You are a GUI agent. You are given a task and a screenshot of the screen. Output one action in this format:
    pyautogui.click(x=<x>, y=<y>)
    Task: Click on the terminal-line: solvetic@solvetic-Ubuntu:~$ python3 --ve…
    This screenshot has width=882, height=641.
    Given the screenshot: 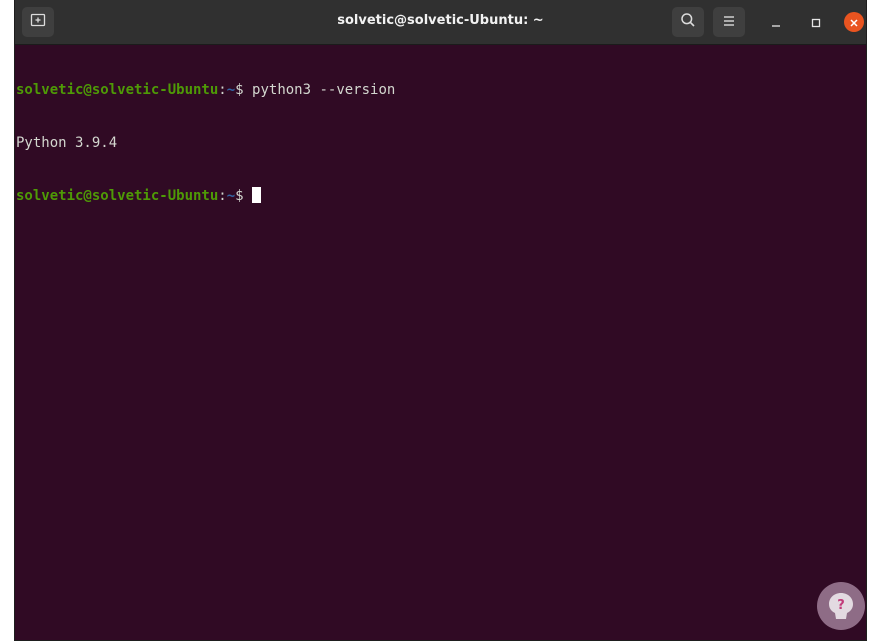 What is the action you would take?
    pyautogui.click(x=438, y=91)
    